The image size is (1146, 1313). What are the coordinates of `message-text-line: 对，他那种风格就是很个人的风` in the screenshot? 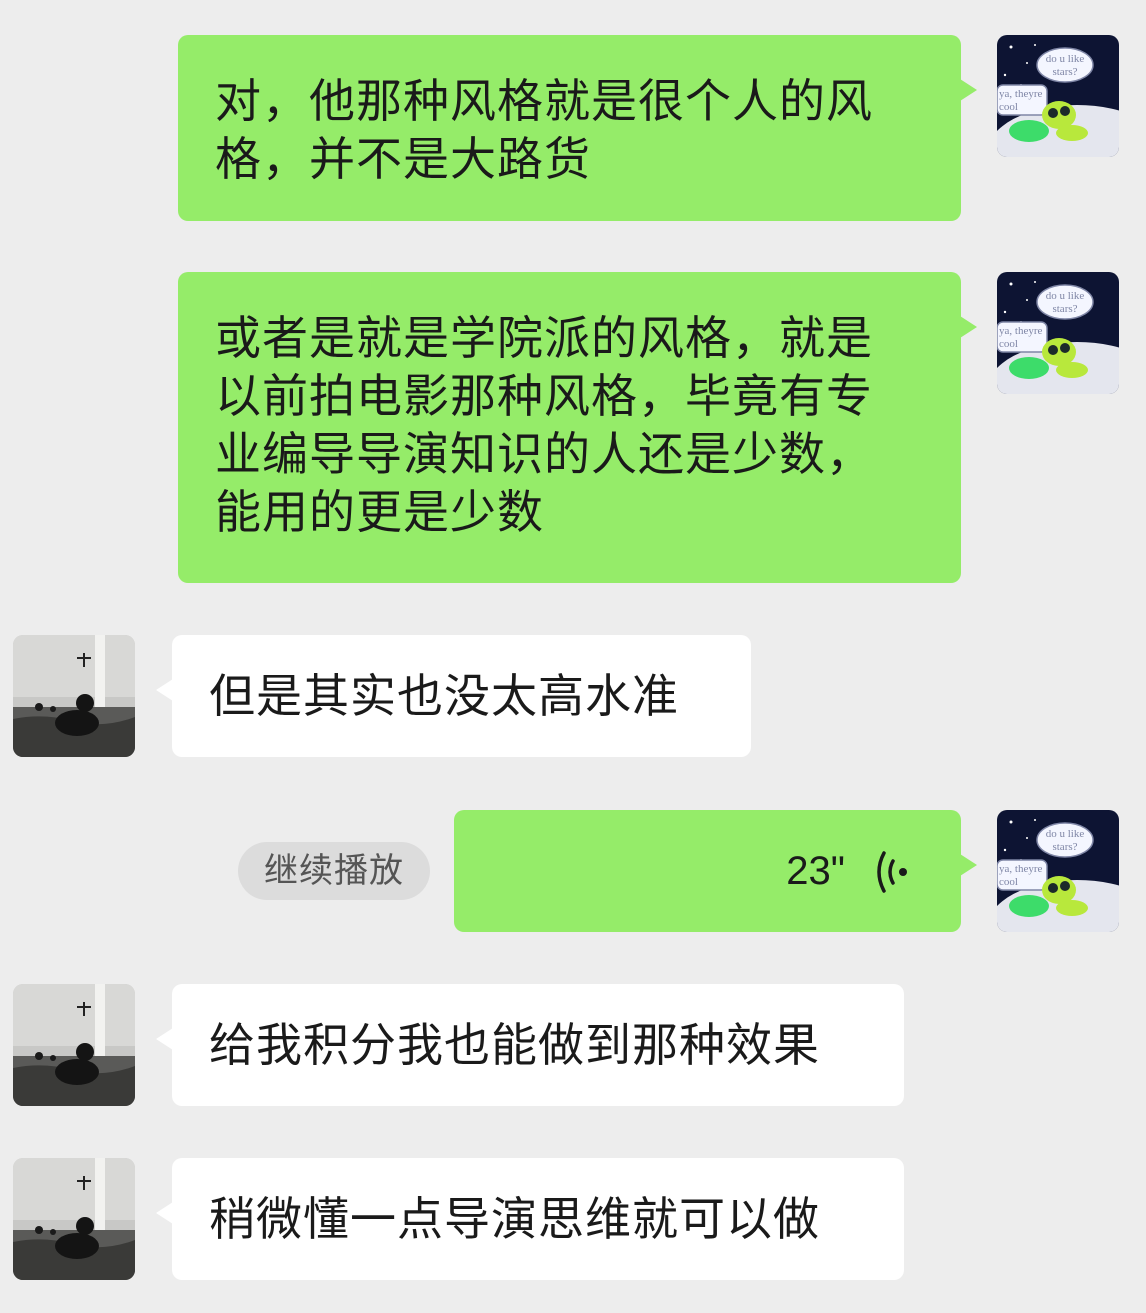 It's located at (544, 101).